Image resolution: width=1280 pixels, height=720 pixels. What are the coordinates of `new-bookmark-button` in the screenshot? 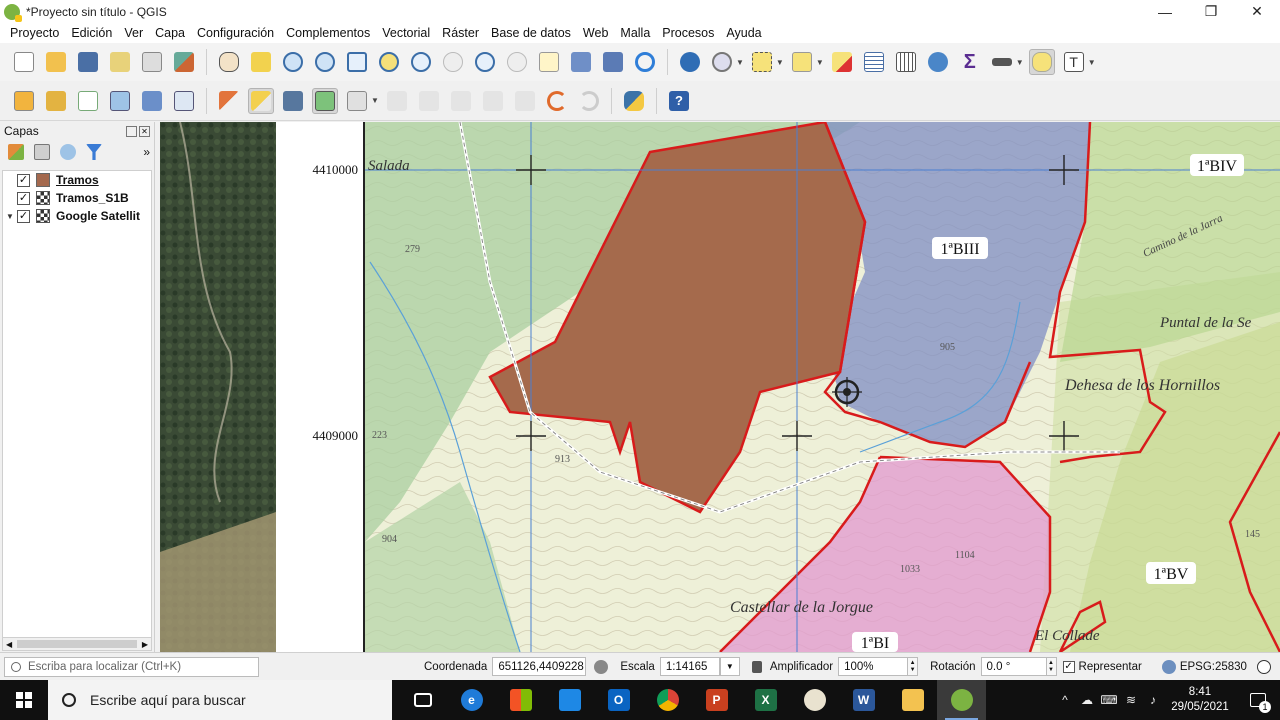 It's located at (581, 62).